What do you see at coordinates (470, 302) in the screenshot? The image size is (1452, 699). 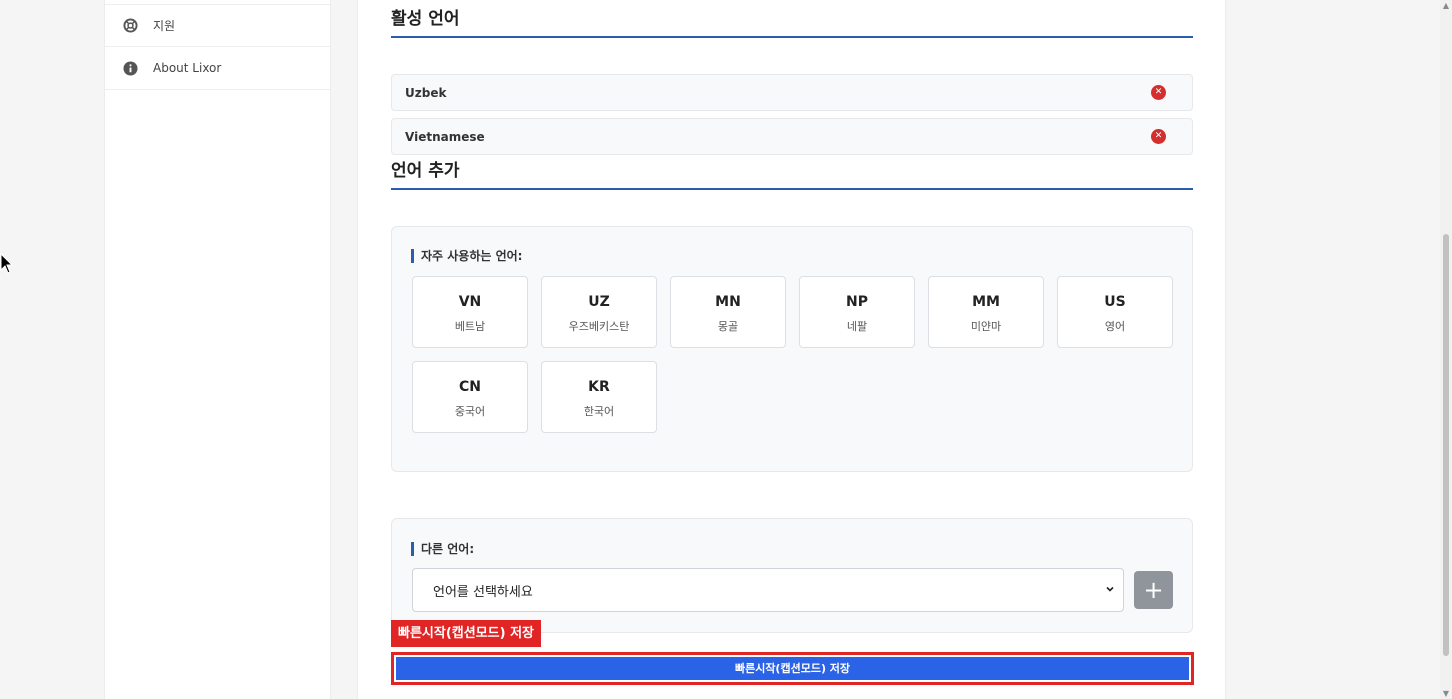 I see `language-code: VN` at bounding box center [470, 302].